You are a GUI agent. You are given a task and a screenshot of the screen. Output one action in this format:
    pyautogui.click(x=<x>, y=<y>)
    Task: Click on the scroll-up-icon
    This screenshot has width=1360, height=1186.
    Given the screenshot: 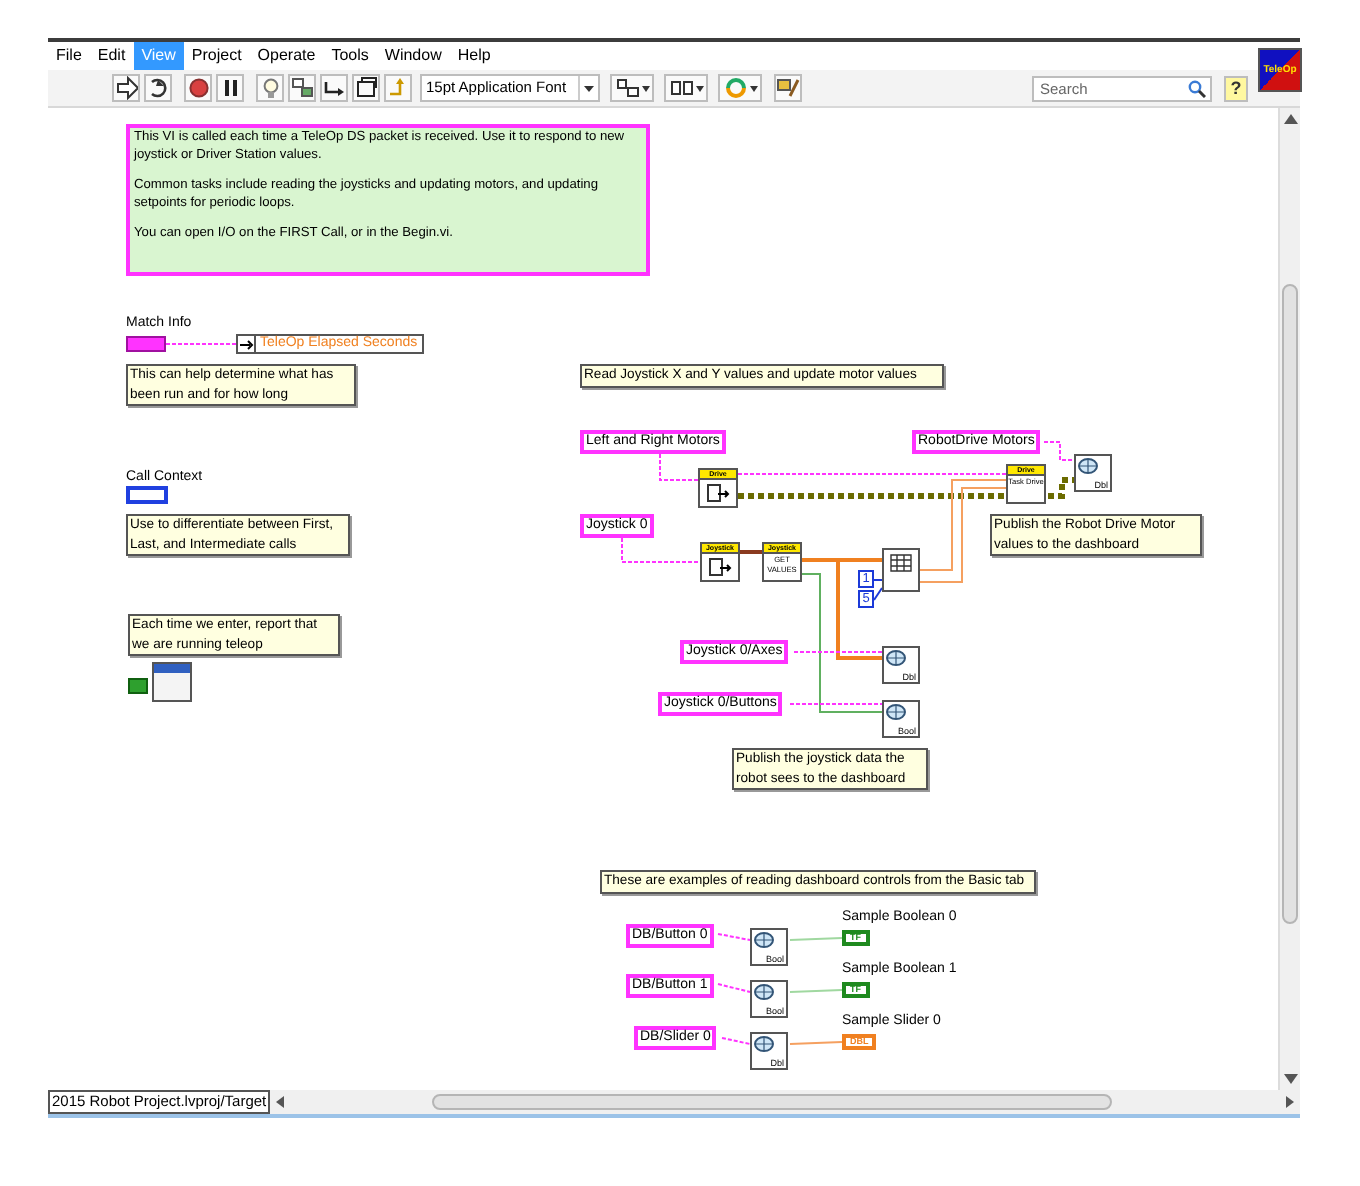 What is the action you would take?
    pyautogui.click(x=1290, y=119)
    